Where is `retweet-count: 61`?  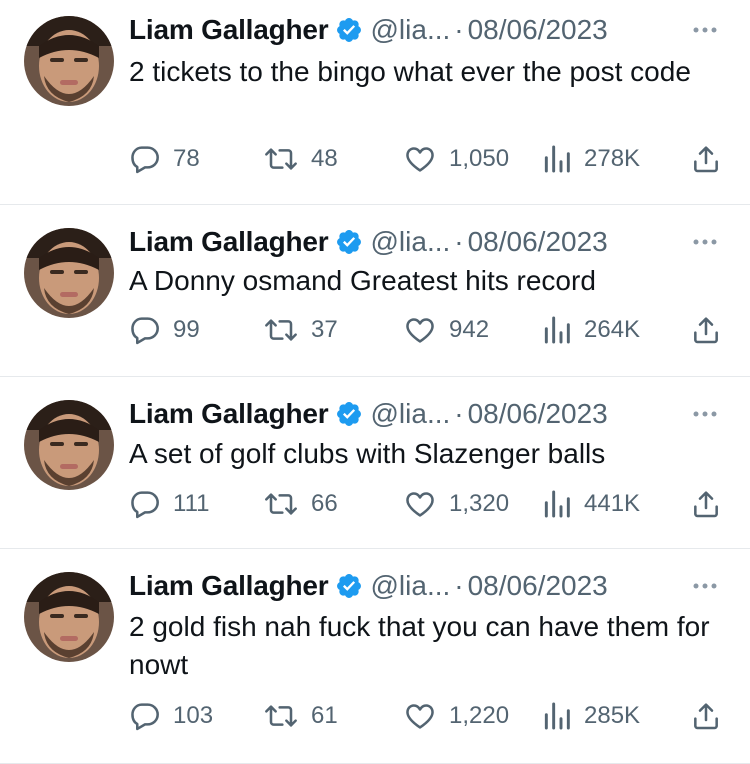
retweet-count: 61 is located at coordinates (324, 715).